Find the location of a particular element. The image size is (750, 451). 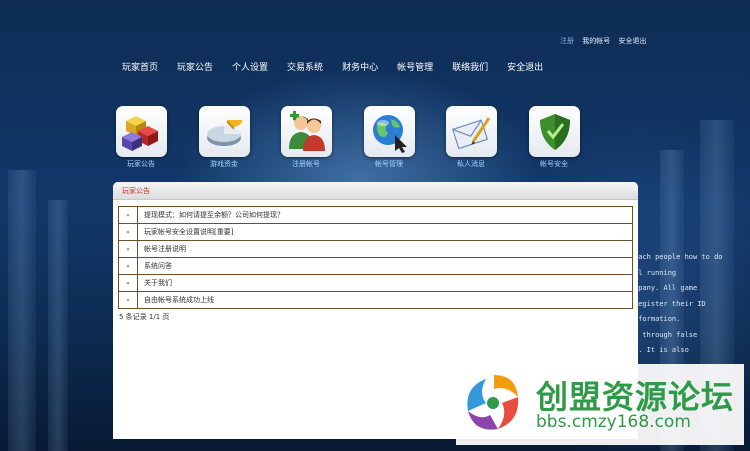

announcement-link: 自由帐号系统成功上线 is located at coordinates (176, 300).